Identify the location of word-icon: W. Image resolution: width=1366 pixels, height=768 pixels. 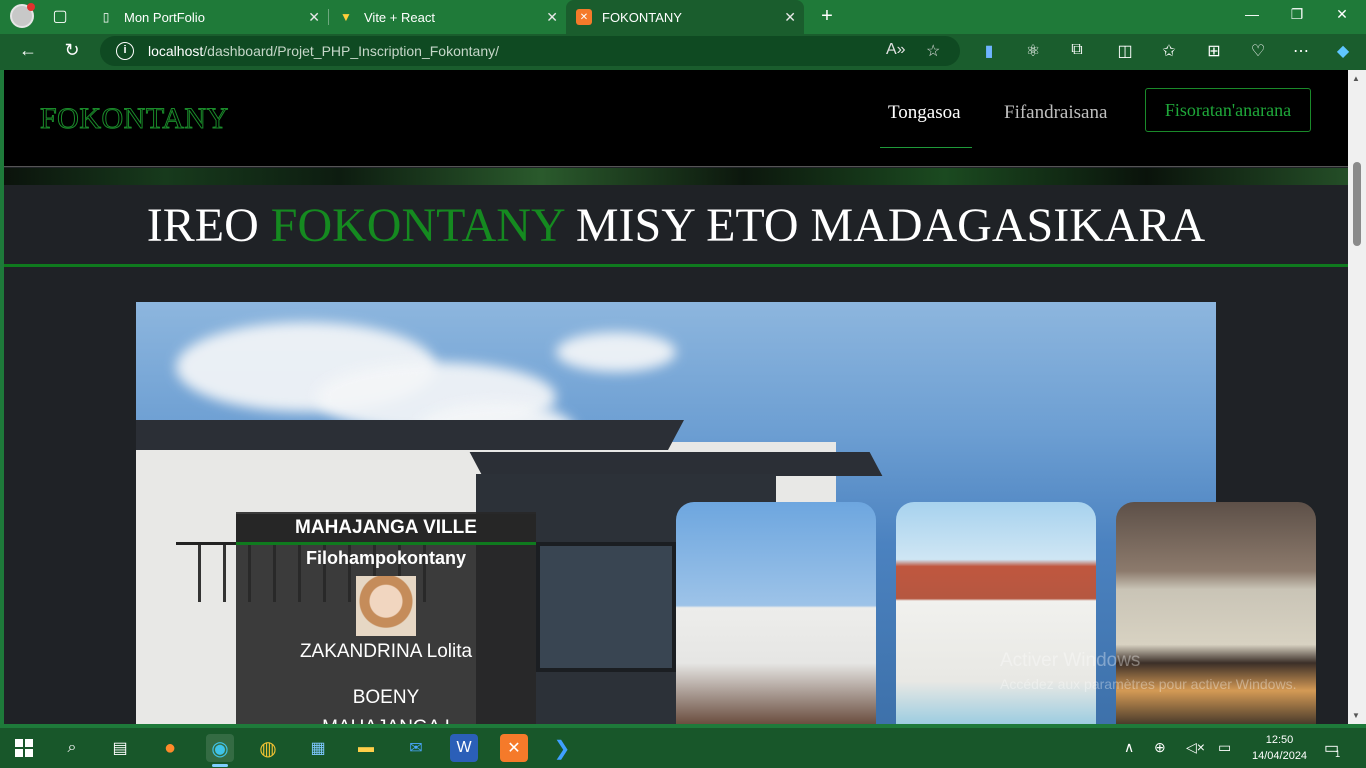
(464, 748).